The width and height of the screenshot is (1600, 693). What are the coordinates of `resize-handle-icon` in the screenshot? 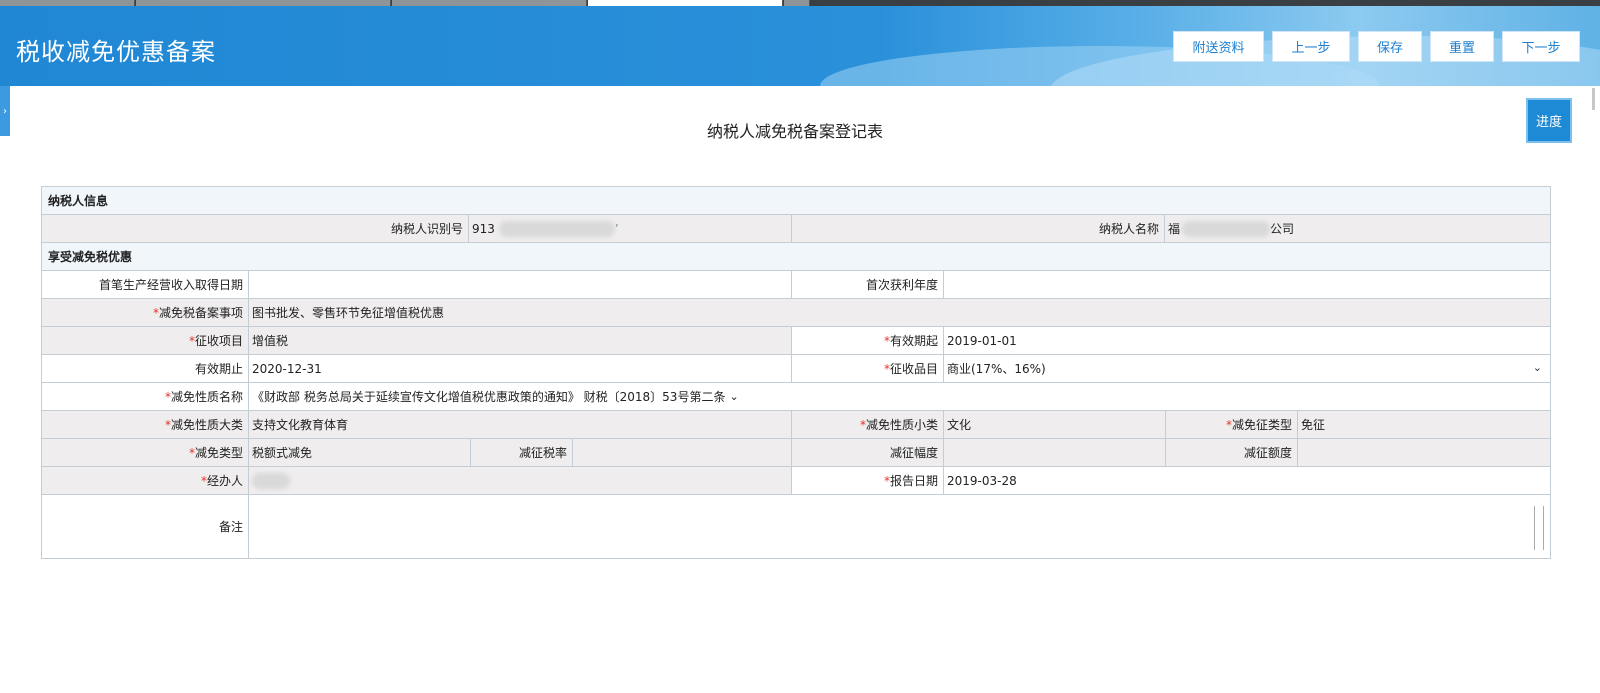 It's located at (1539, 528).